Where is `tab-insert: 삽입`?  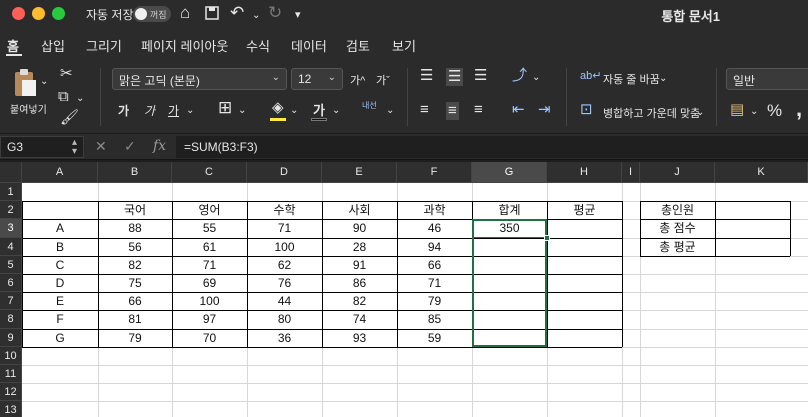 tab-insert: 삽입 is located at coordinates (53, 45).